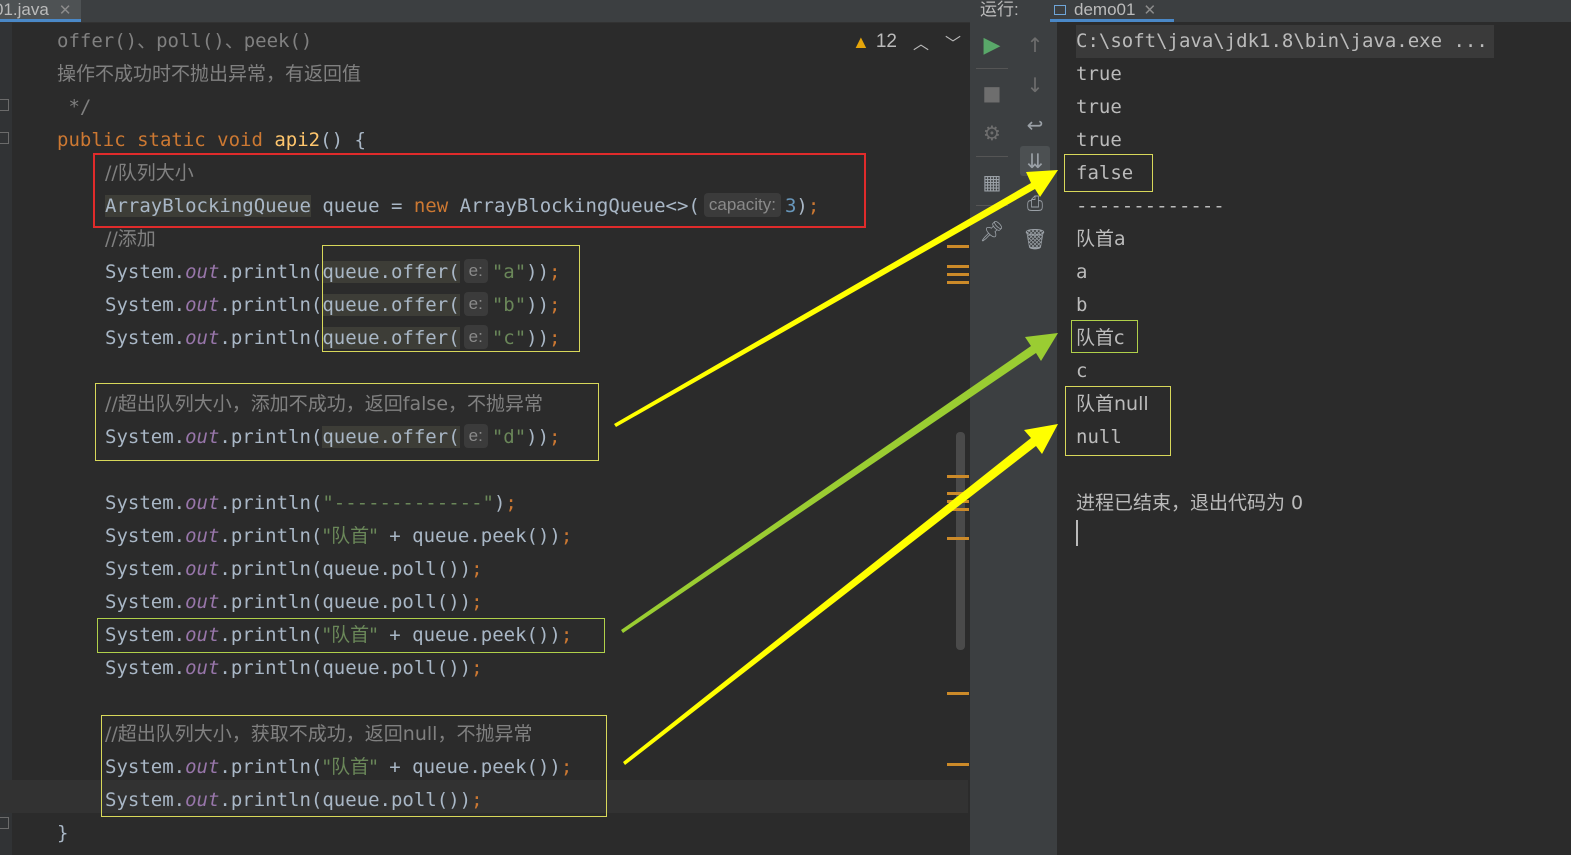 This screenshot has width=1571, height=855. Describe the element at coordinates (499, 503) in the screenshot. I see `code-text: )` at that location.